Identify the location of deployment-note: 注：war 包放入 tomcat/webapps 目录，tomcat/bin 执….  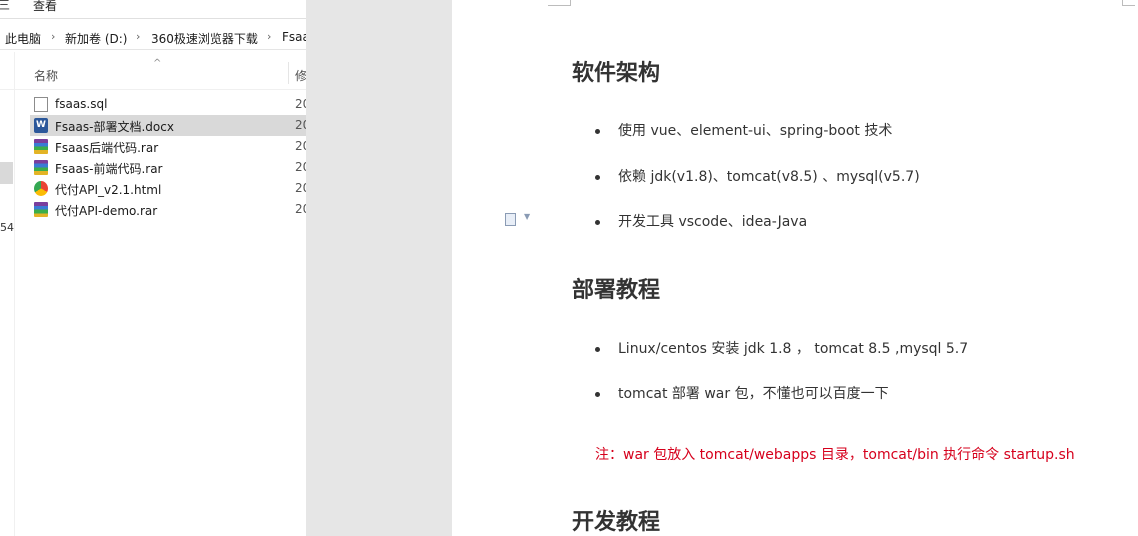
(835, 455).